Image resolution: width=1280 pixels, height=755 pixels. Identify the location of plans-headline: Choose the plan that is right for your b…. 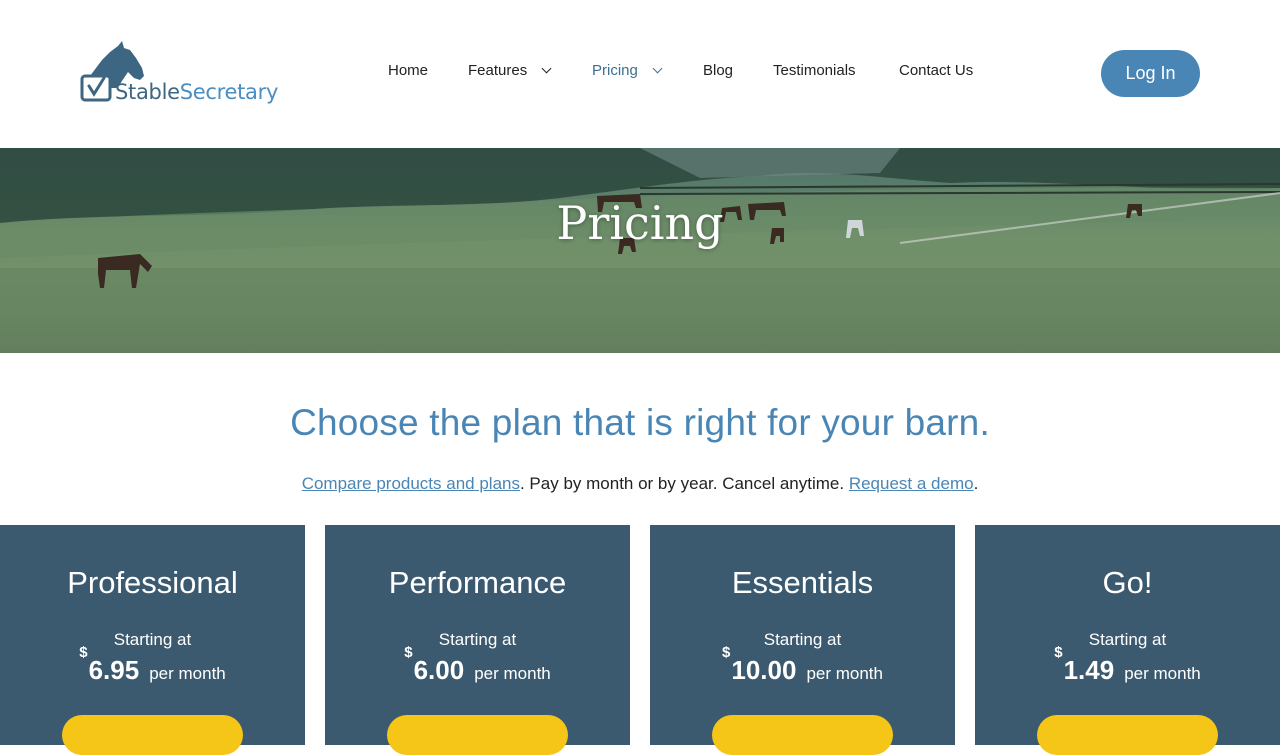
(640, 422).